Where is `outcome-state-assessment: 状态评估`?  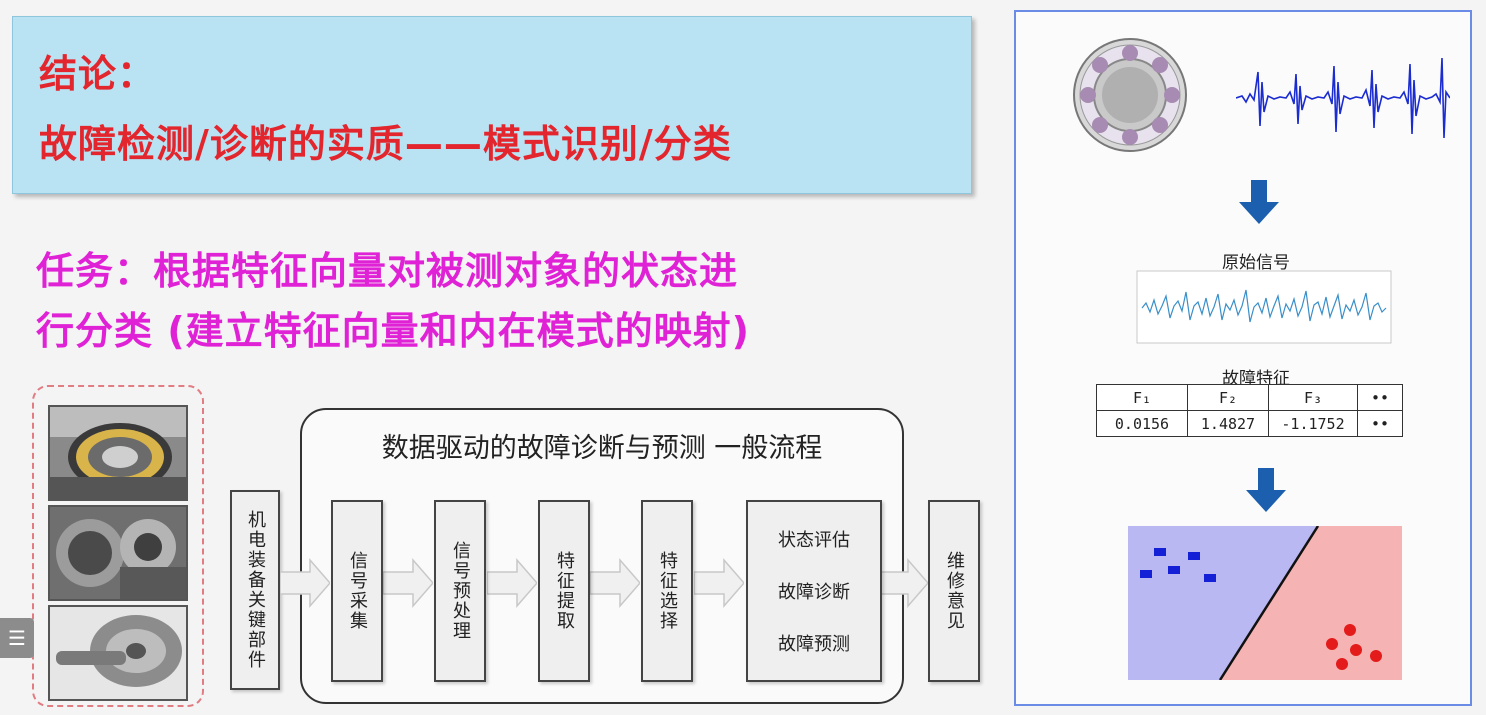 outcome-state-assessment: 状态评估 is located at coordinates (814, 540).